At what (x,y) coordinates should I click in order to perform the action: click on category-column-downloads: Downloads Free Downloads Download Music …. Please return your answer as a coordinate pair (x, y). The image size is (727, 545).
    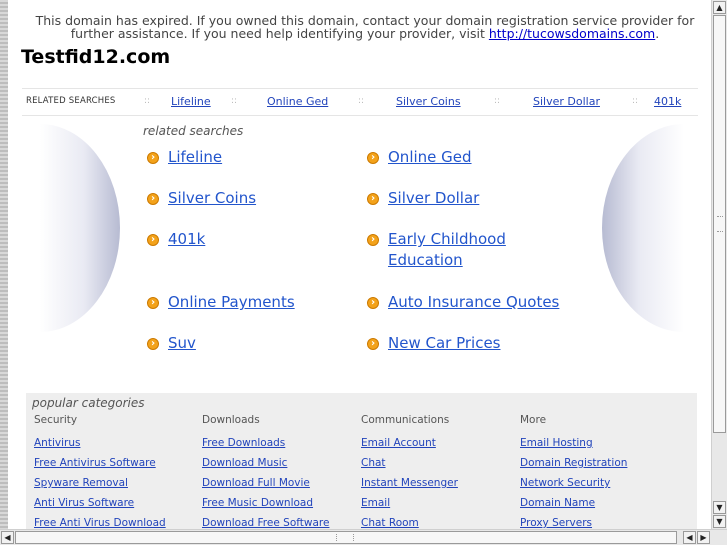
    Looking at the image, I should click on (265, 474).